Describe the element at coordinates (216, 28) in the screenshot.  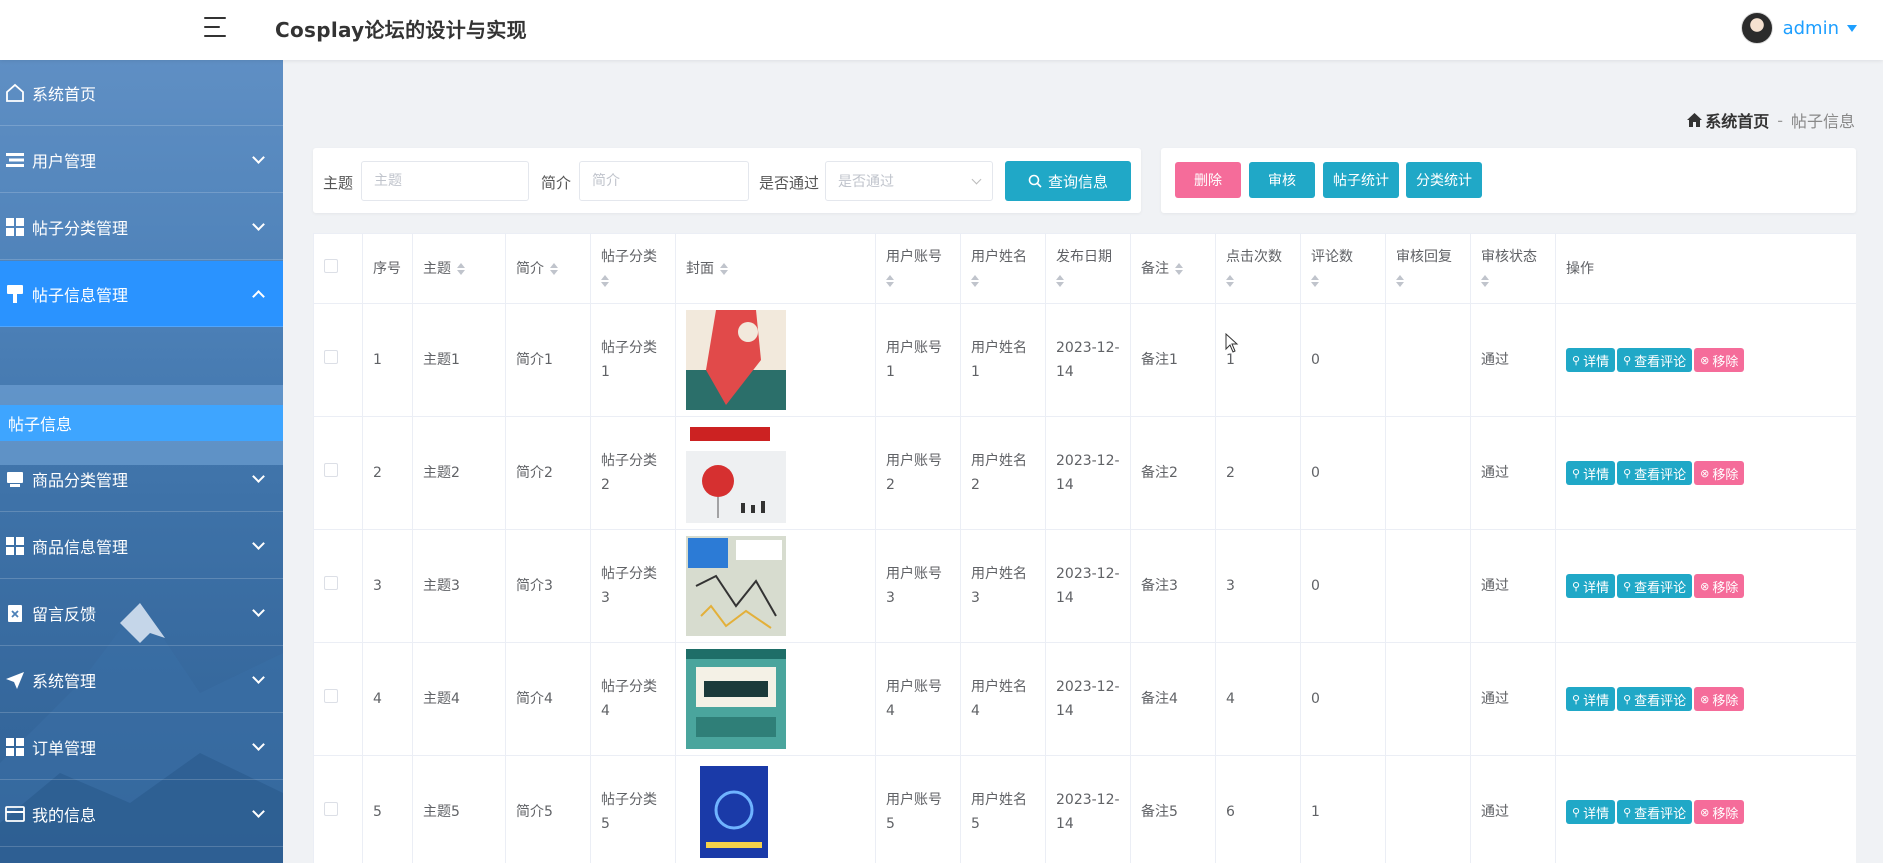
I see `menu-toggle-icon` at that location.